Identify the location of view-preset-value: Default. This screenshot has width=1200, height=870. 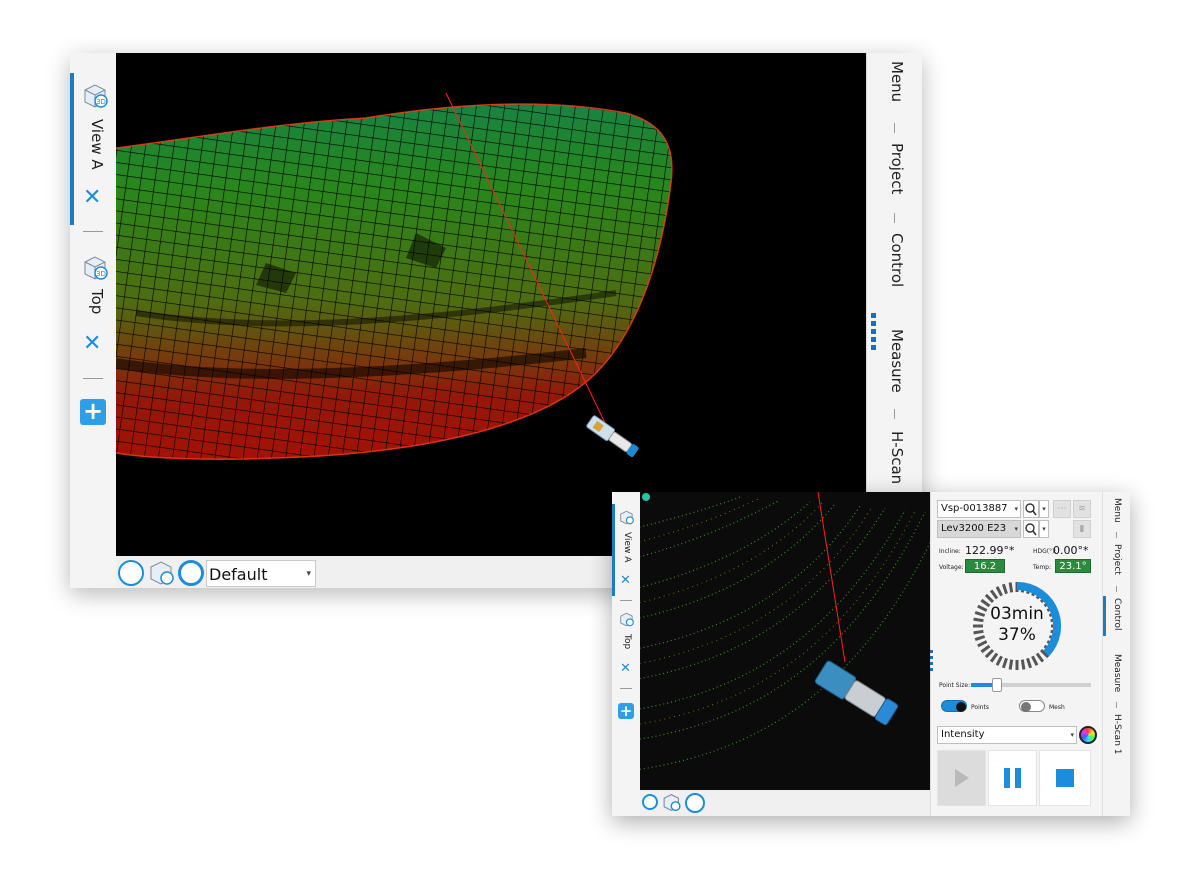
(238, 574).